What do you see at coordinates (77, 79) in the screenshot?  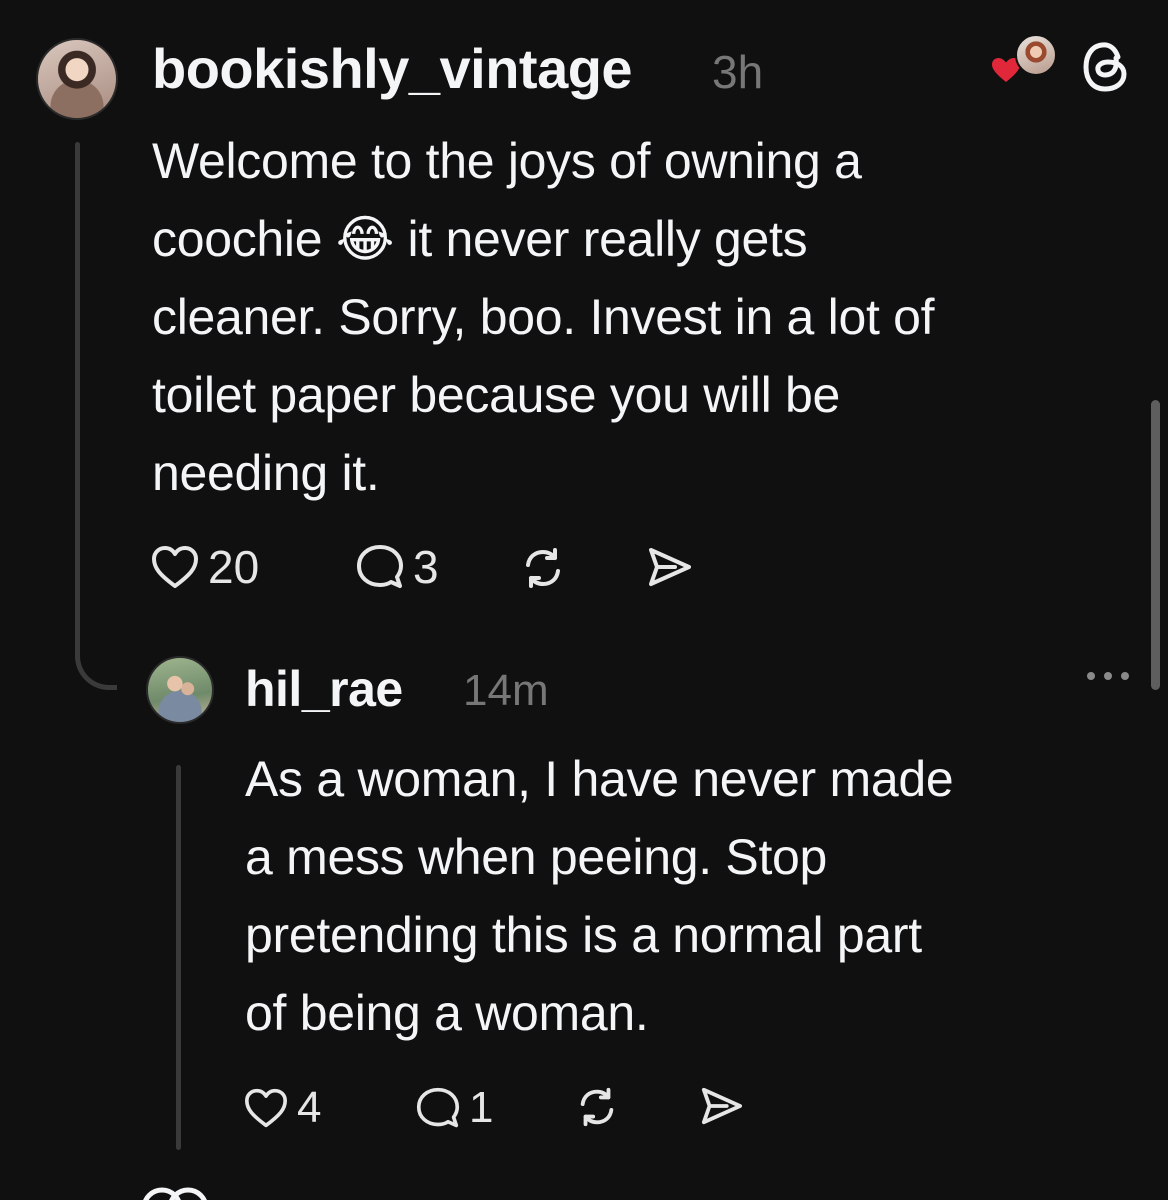 I see `avatar-bookishly-vintage` at bounding box center [77, 79].